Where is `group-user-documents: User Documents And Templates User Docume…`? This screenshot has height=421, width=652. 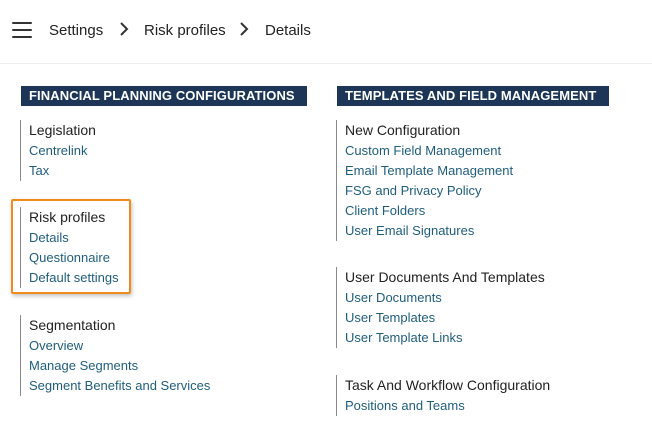
group-user-documents: User Documents And Templates User Docume… is located at coordinates (440, 307).